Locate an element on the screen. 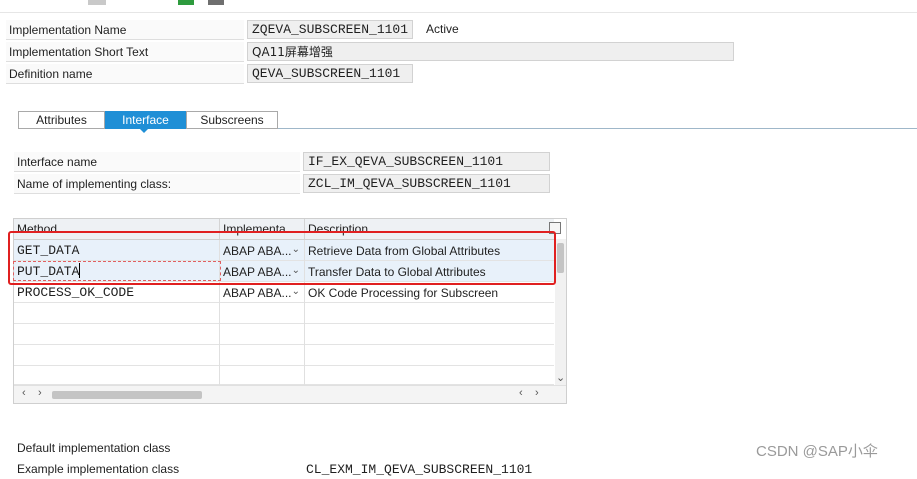 The width and height of the screenshot is (917, 479). tab-interface: Interface is located at coordinates (145, 120).